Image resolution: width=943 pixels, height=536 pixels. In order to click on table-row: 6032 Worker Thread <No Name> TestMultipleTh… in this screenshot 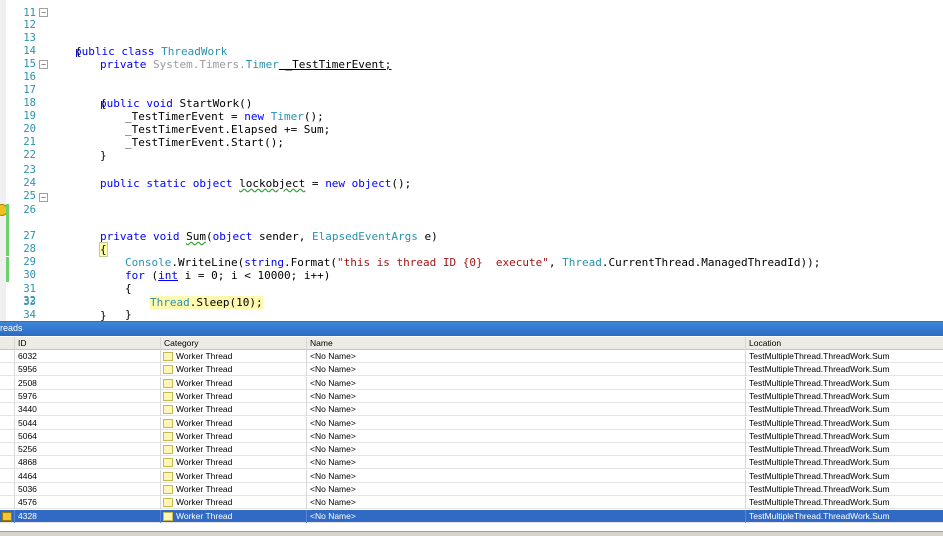, I will do `click(471, 356)`.